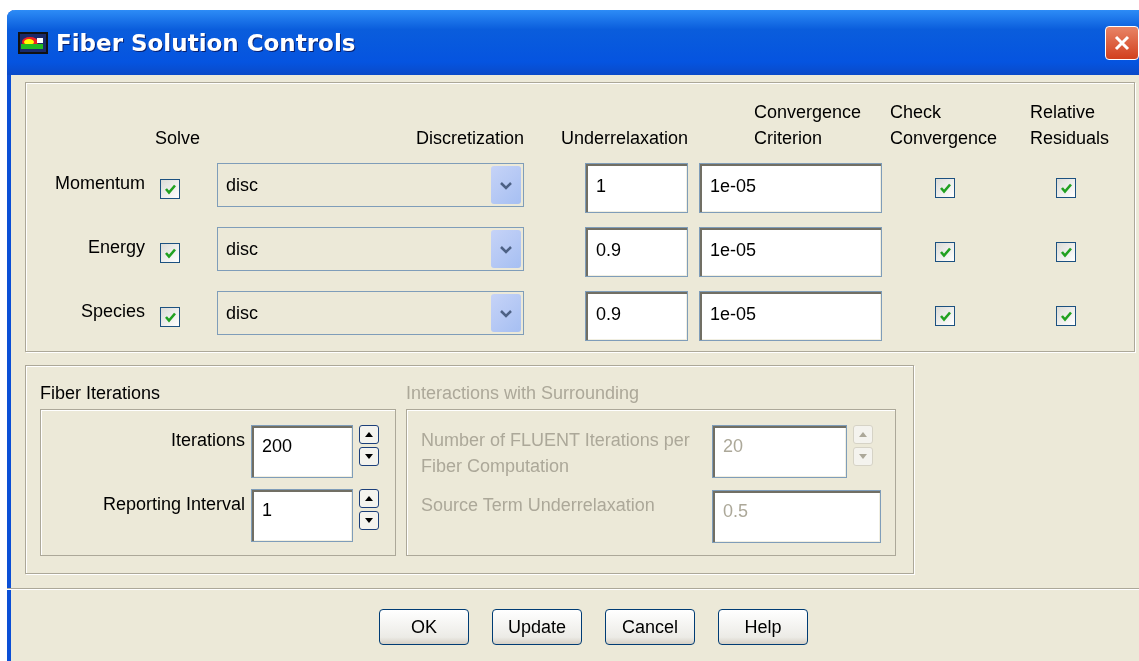  I want to click on field-label: Reporting Interval, so click(173, 504).